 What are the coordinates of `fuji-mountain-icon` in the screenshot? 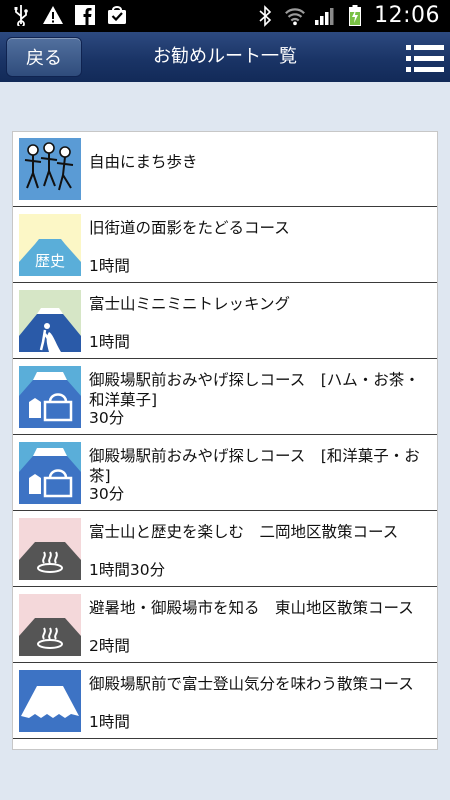 It's located at (50, 701).